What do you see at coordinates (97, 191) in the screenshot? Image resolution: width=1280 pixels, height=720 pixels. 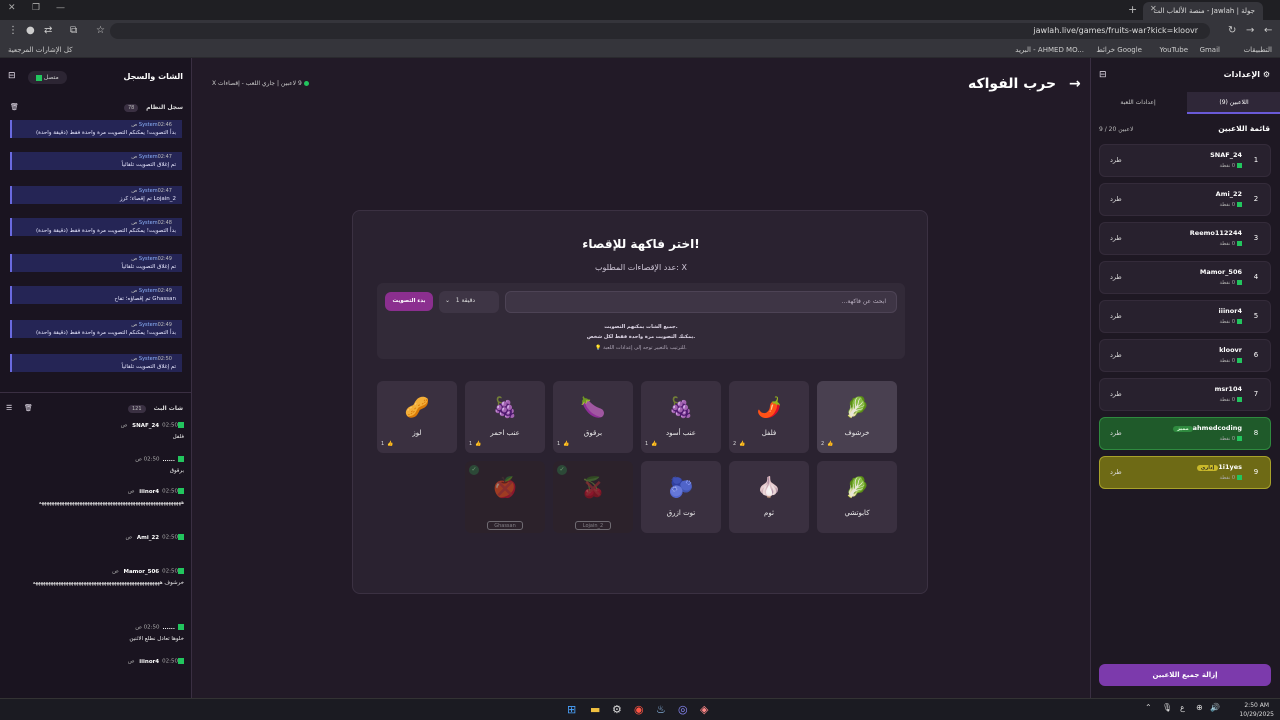 I see `message-header: System02:47 ص` at bounding box center [97, 191].